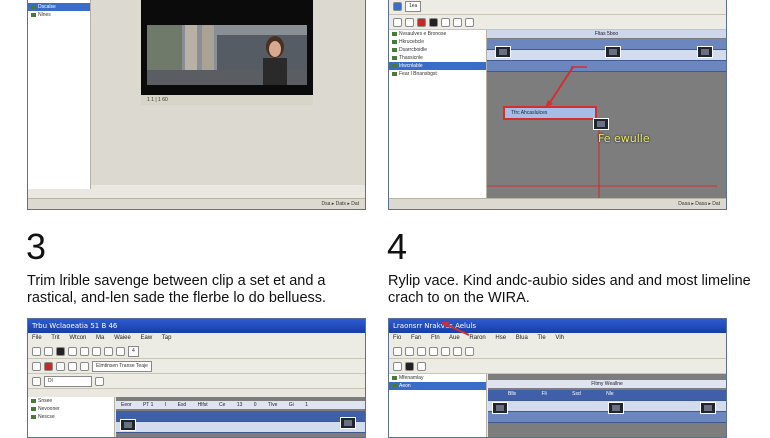  I want to click on timeline-panel: Eeor PT 1 I Esd Hlfst Ce 13 0 Tlve Gi 1, so click(240, 417).